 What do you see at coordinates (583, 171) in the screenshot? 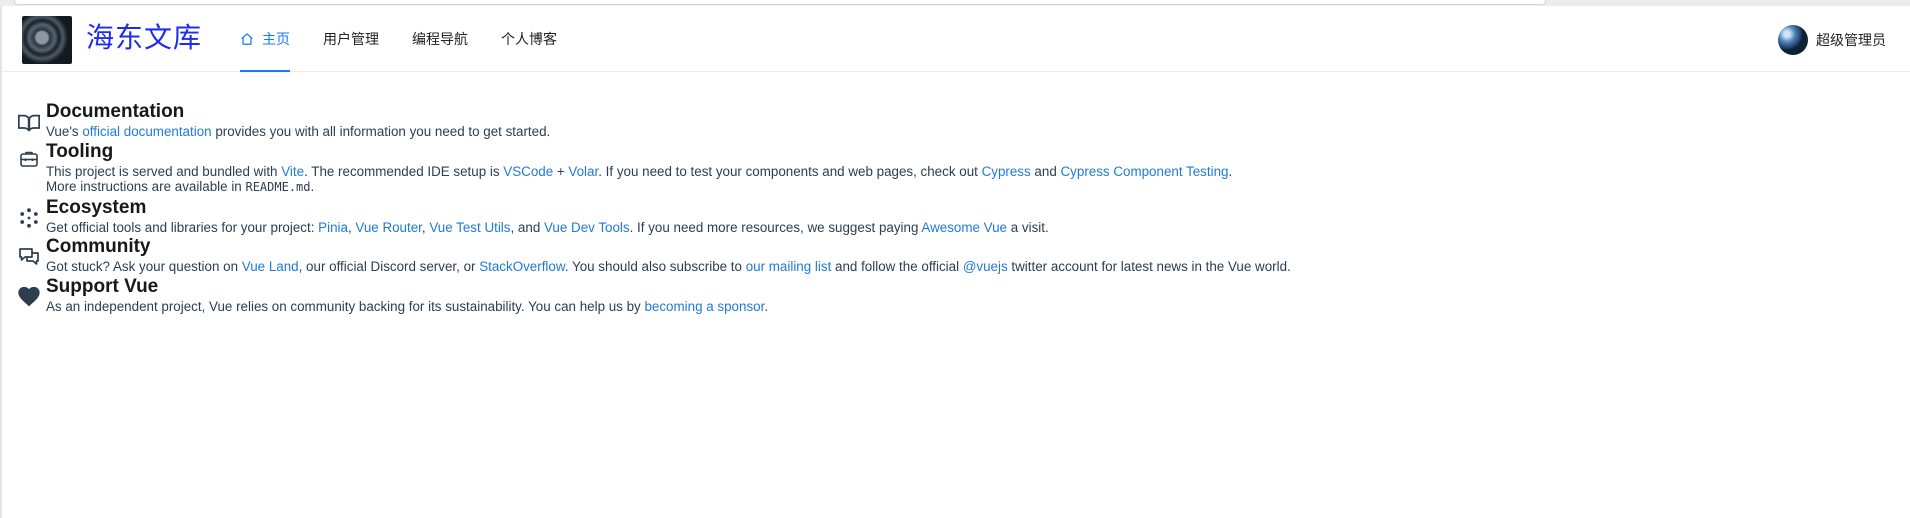
I see `link-volar: Volar` at bounding box center [583, 171].